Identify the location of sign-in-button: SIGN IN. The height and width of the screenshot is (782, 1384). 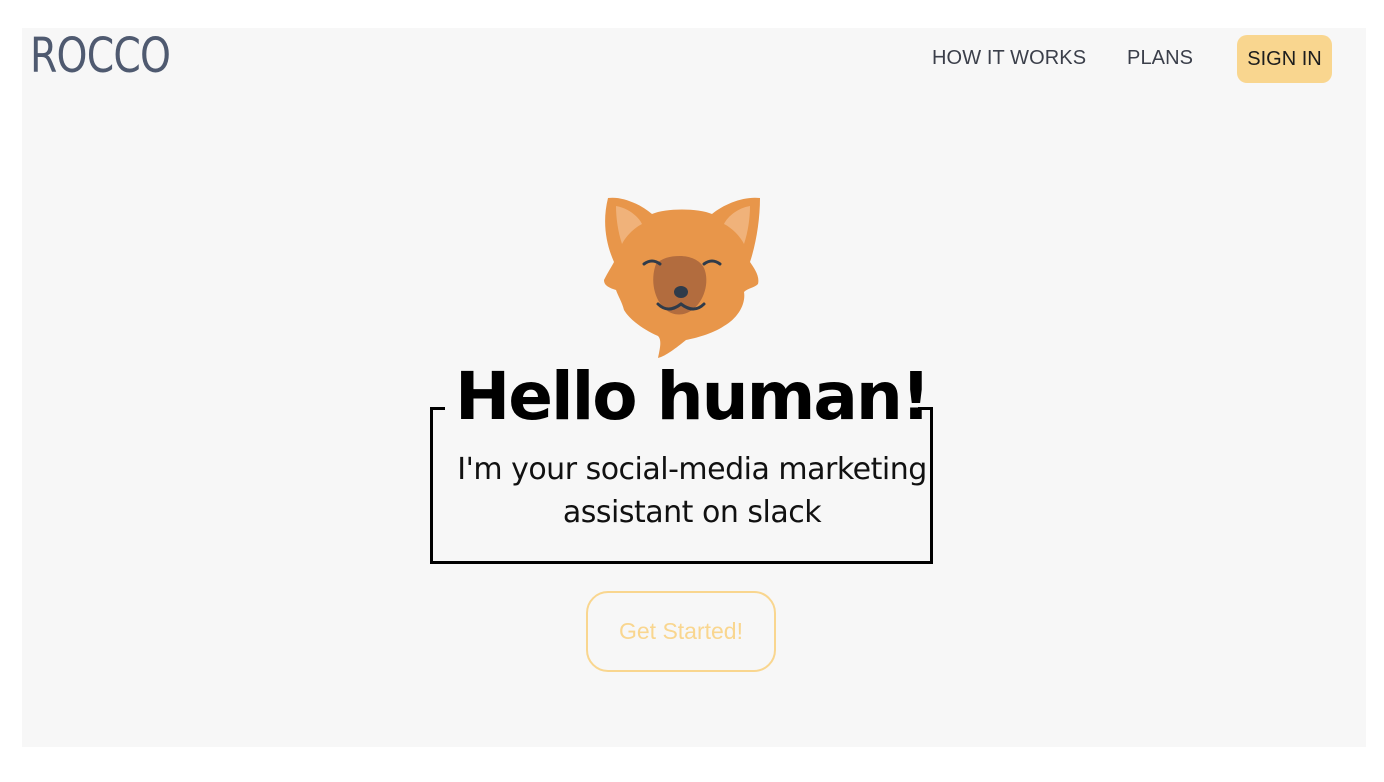
(1284, 59).